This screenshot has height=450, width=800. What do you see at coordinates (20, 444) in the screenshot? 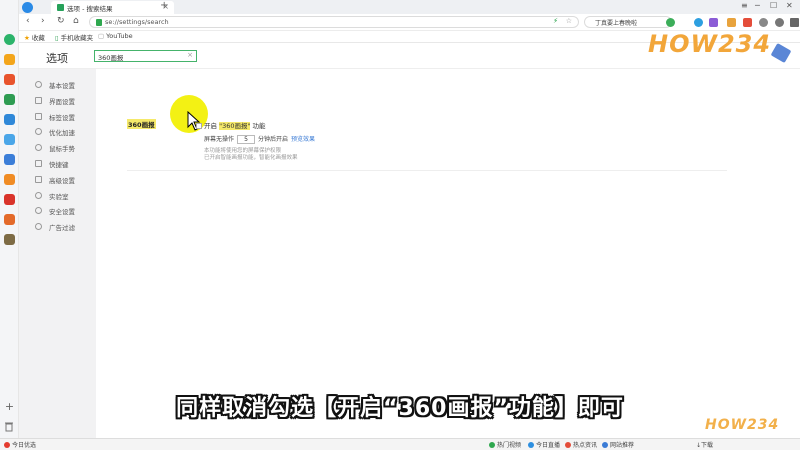
I see `today-picks: 今日优选` at bounding box center [20, 444].